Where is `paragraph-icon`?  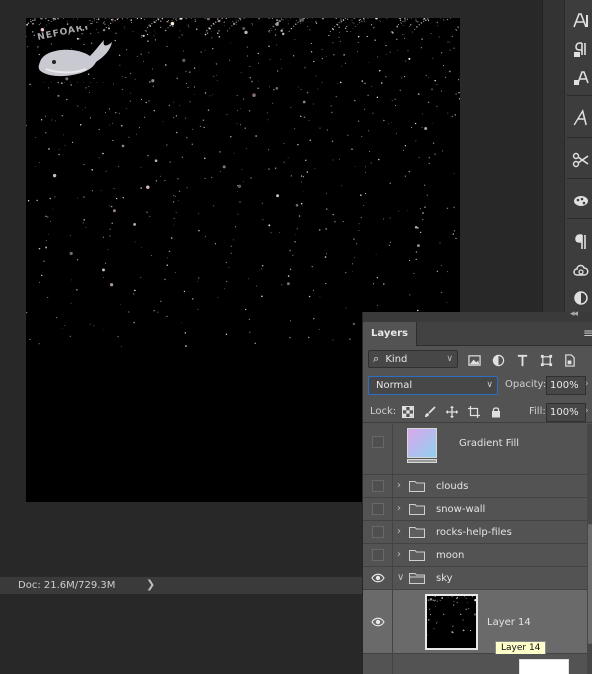
paragraph-icon is located at coordinates (580, 242).